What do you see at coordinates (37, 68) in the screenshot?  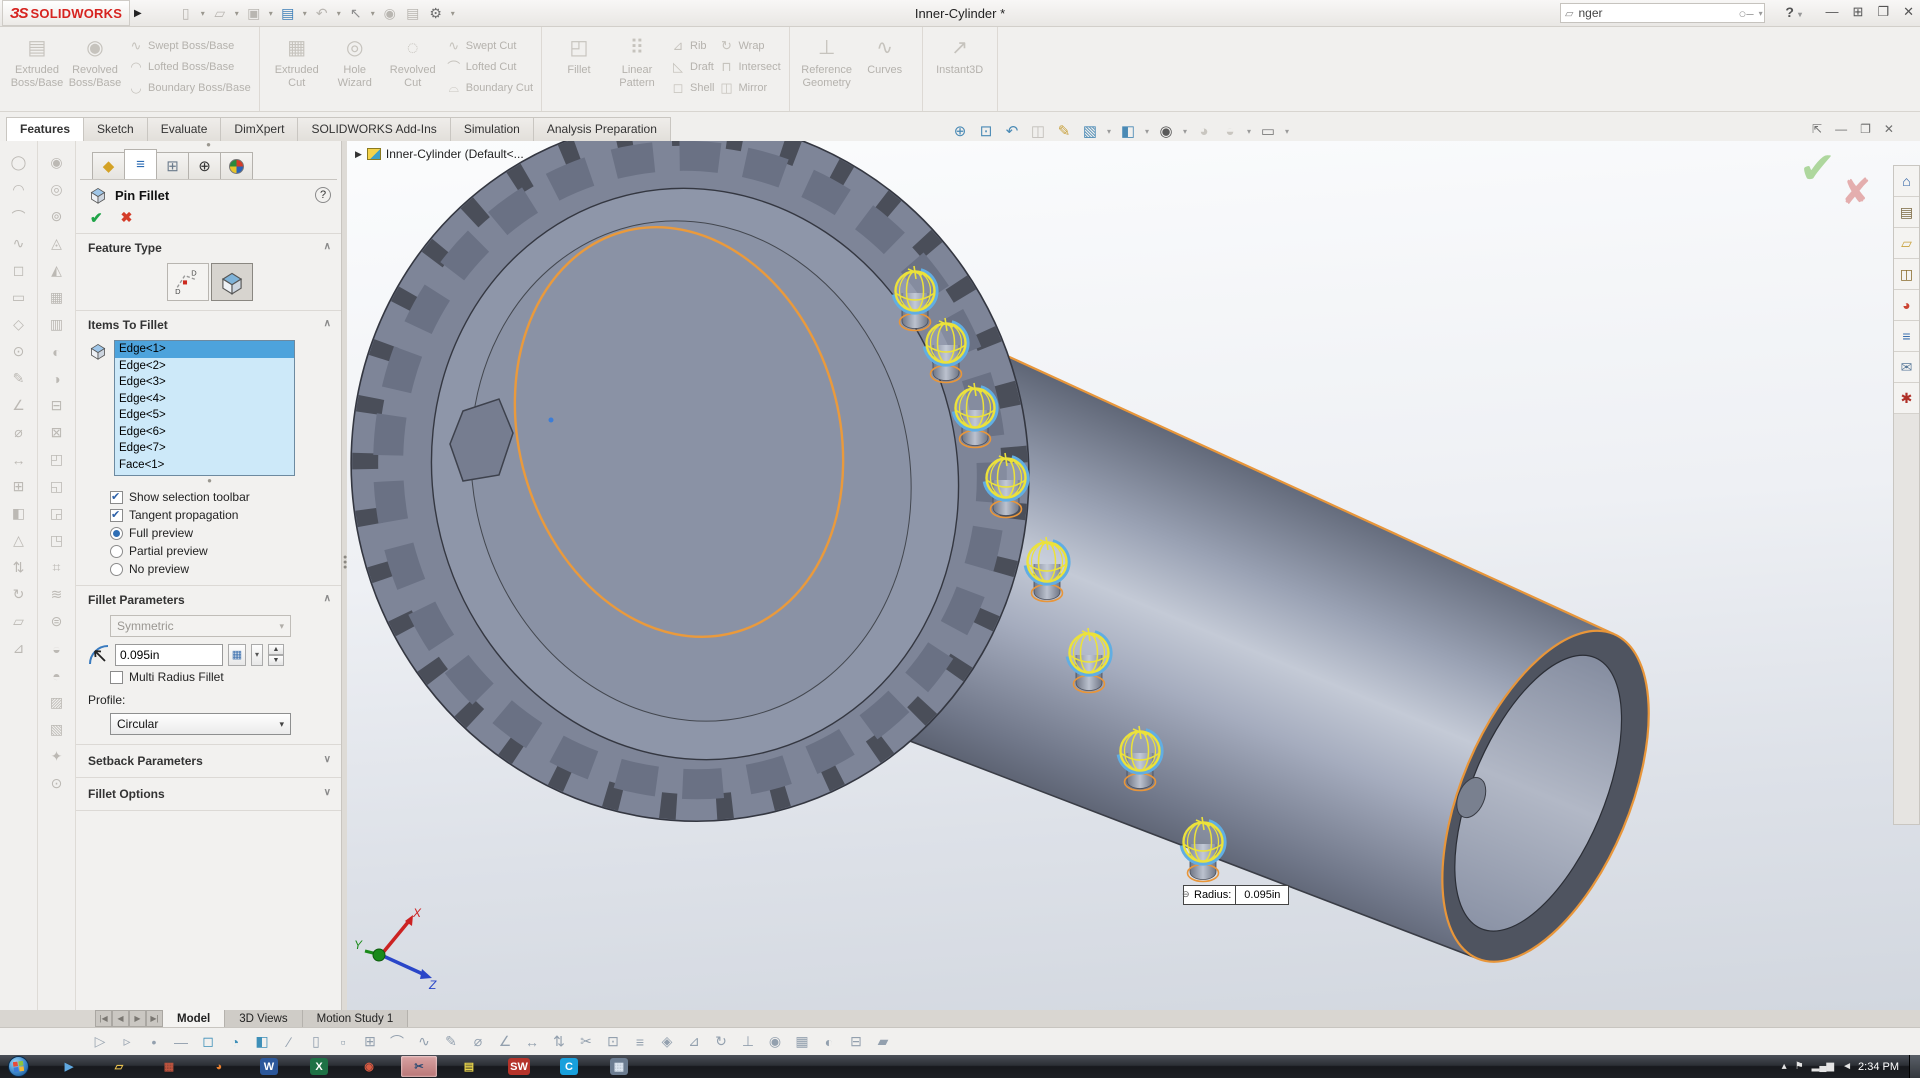 I see `extruded-boss-base-button: ▤ Extruded Boss/Base` at bounding box center [37, 68].